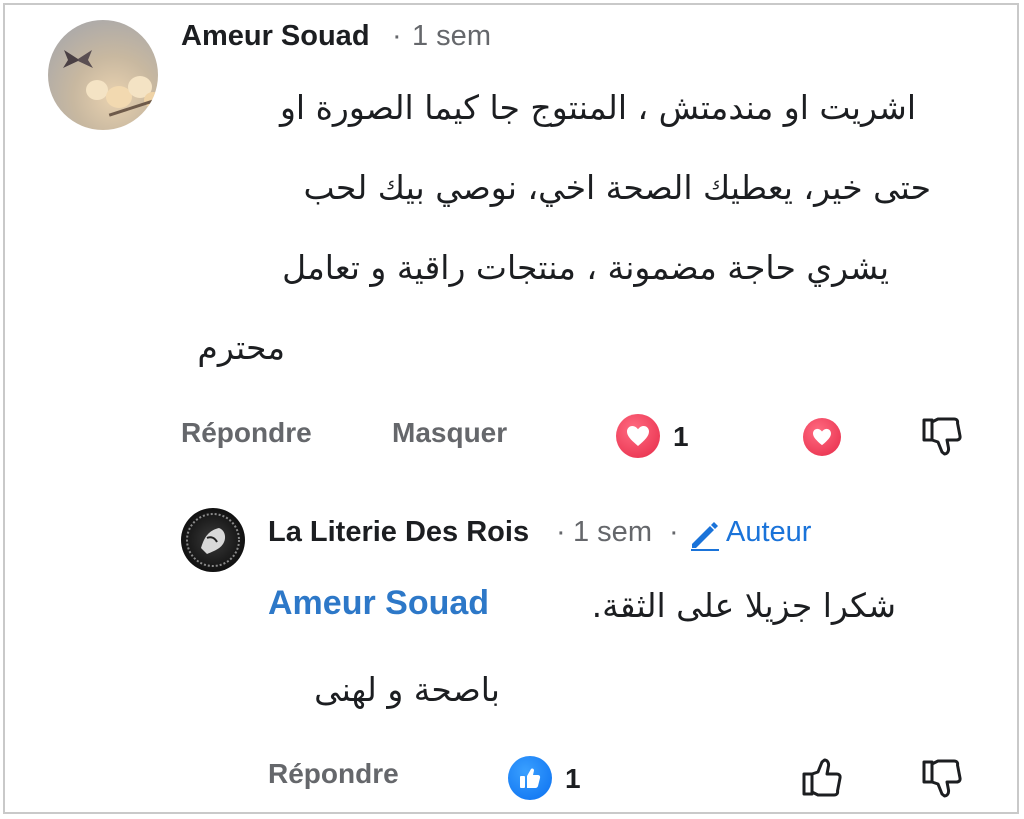 This screenshot has width=1024, height=819. I want to click on mention-link: Ameur Souad, so click(378, 603).